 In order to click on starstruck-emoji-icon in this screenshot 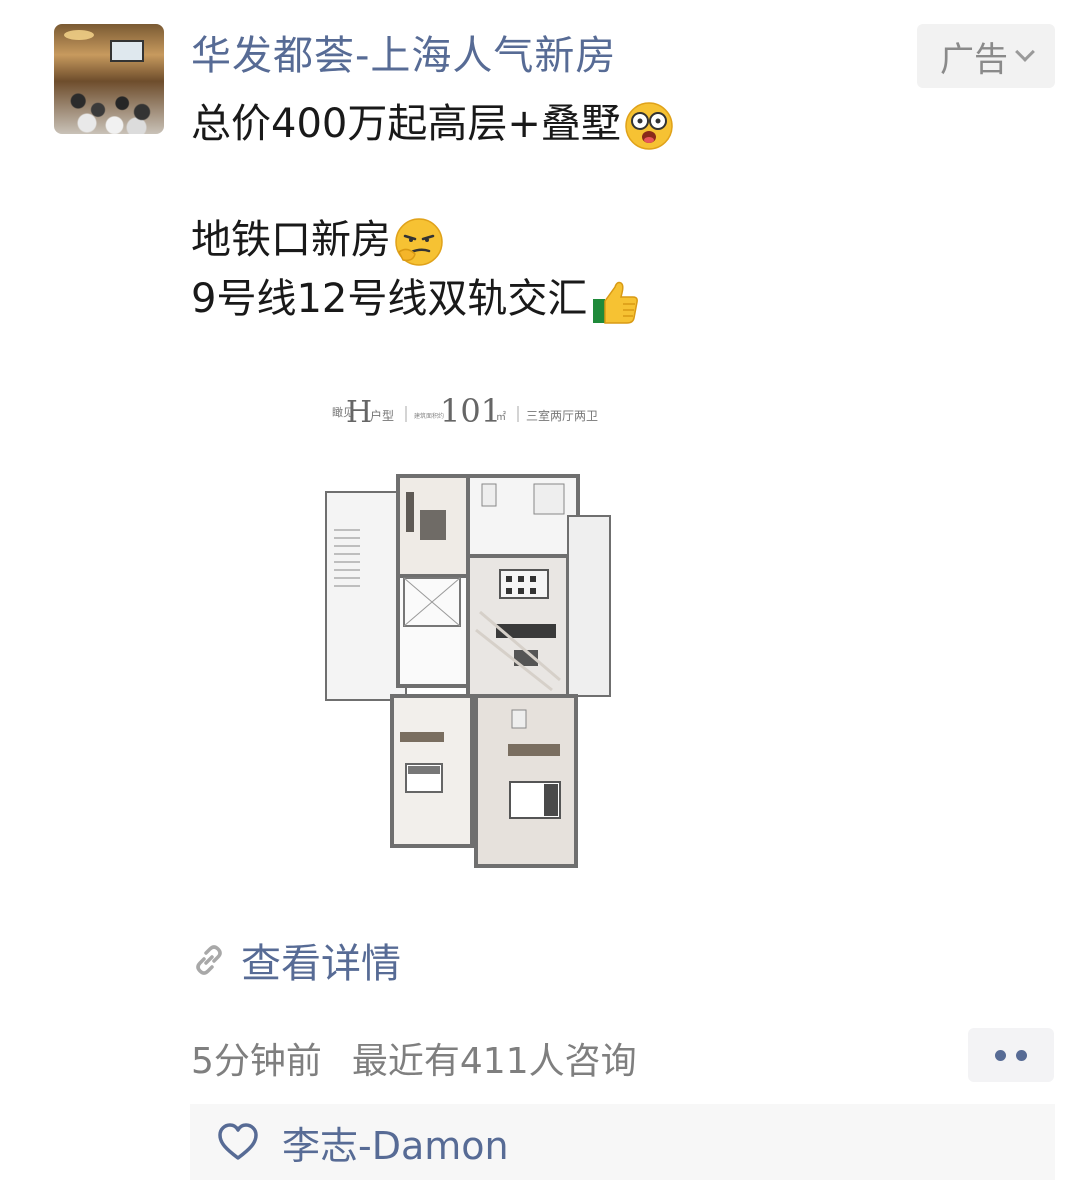, I will do `click(649, 126)`.